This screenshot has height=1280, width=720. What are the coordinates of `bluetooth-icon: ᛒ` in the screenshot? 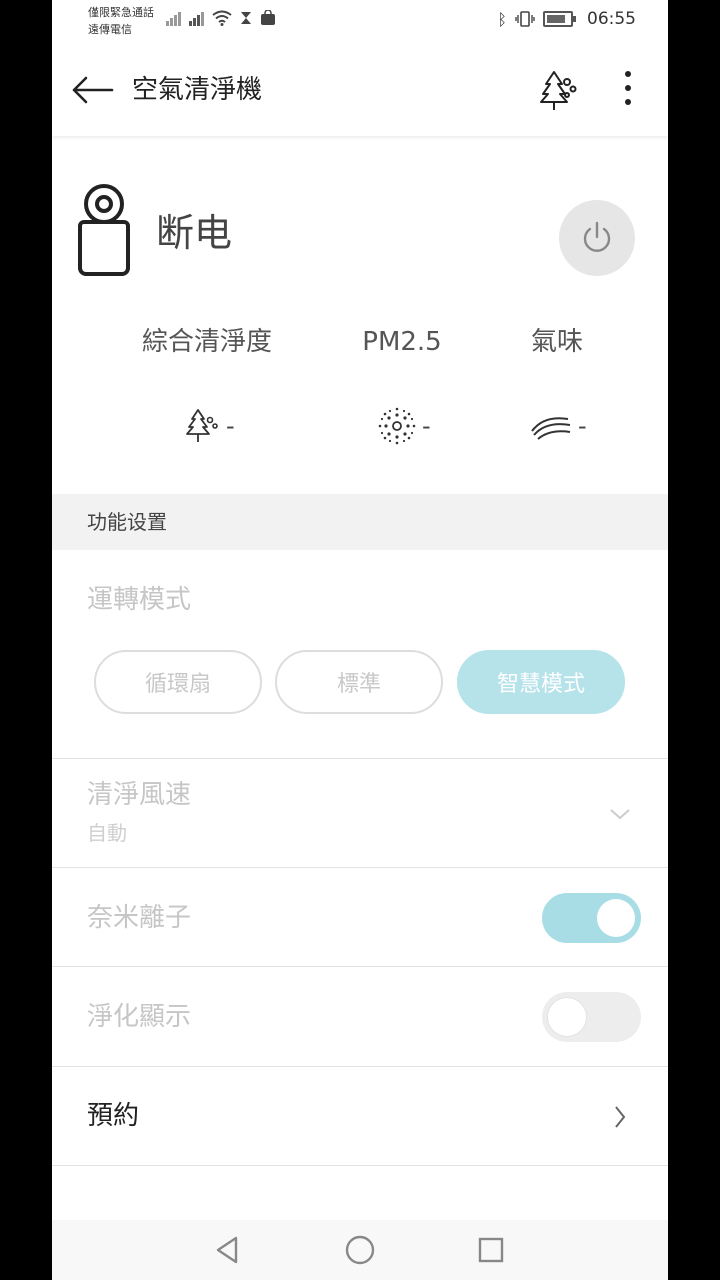 It's located at (502, 19).